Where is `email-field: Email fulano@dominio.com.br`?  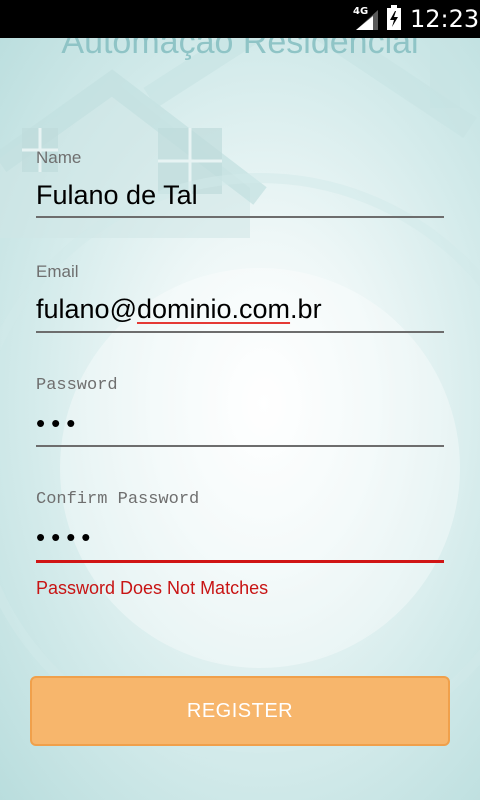
email-field: Email fulano@dominio.com.br is located at coordinates (240, 297).